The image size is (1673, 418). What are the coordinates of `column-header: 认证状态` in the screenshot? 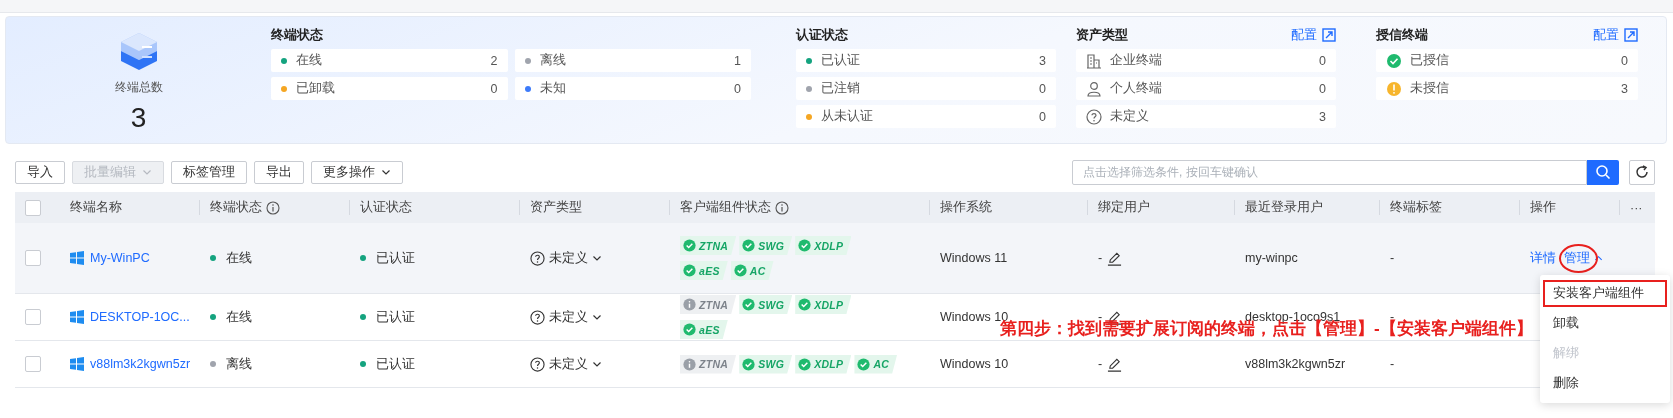 It's located at (386, 207).